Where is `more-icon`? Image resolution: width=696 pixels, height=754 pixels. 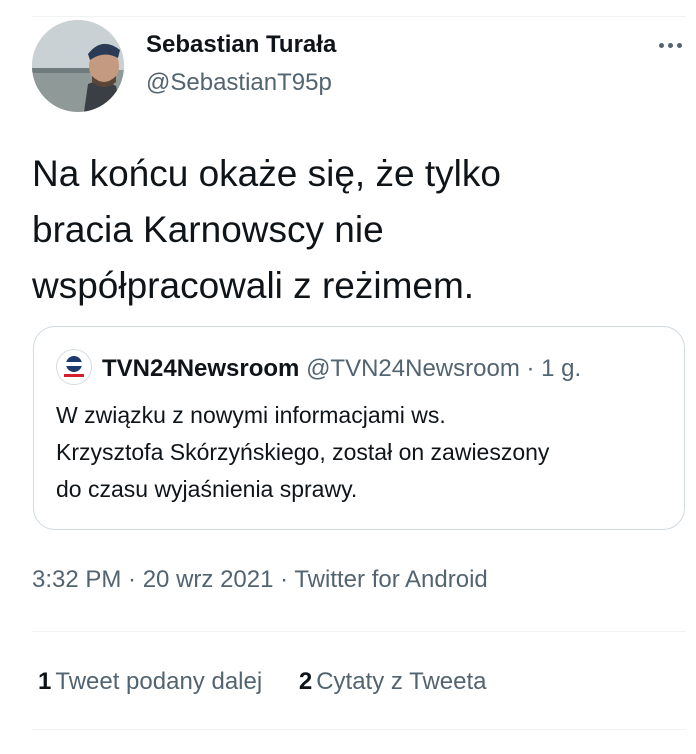 more-icon is located at coordinates (670, 45).